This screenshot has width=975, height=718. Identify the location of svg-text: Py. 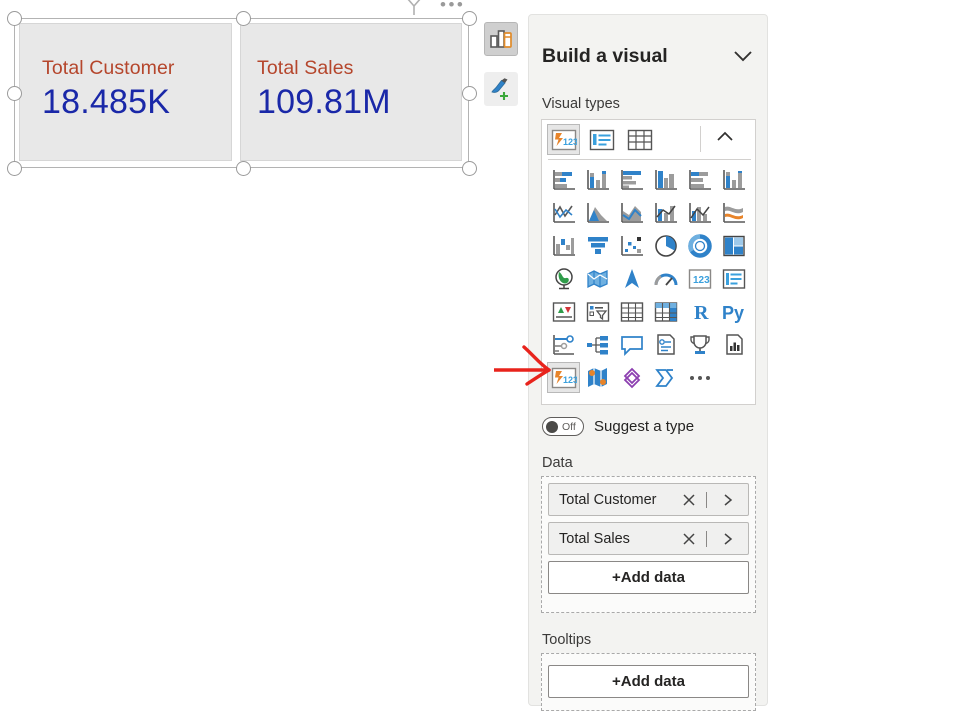
(733, 313).